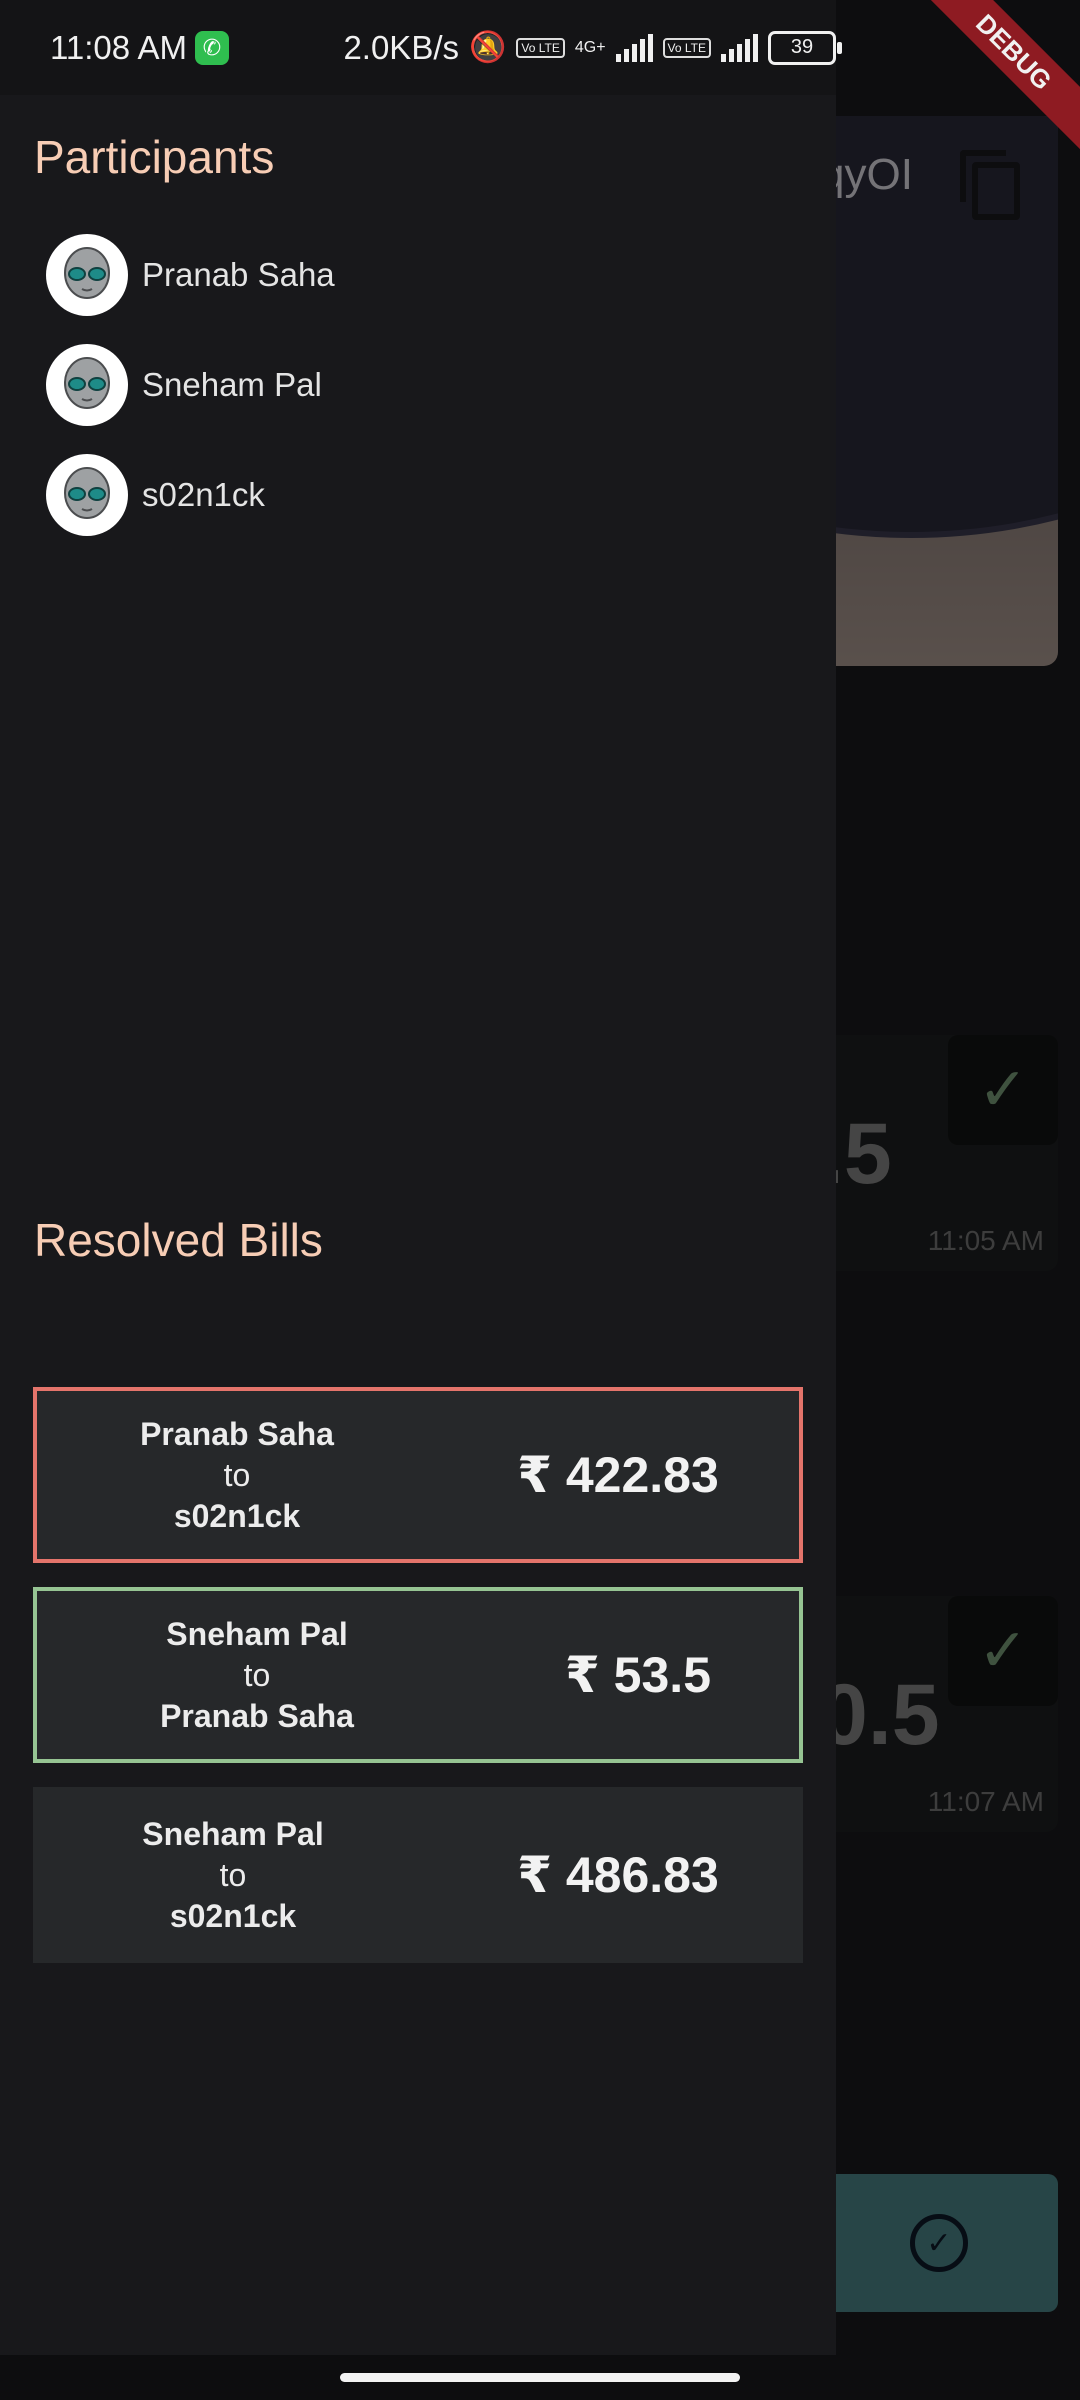 Image resolution: width=1080 pixels, height=2400 pixels. Describe the element at coordinates (401, 47) in the screenshot. I see `net-speed: 2.0KB/s` at that location.